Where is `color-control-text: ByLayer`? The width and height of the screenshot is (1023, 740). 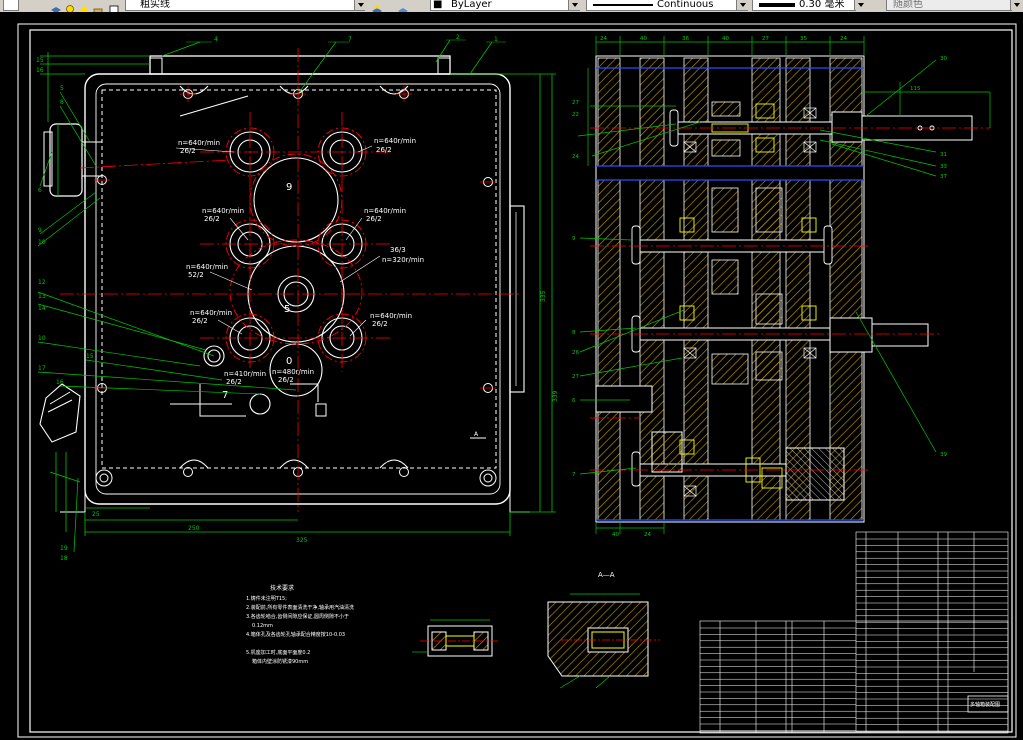 color-control-text: ByLayer is located at coordinates (471, 5).